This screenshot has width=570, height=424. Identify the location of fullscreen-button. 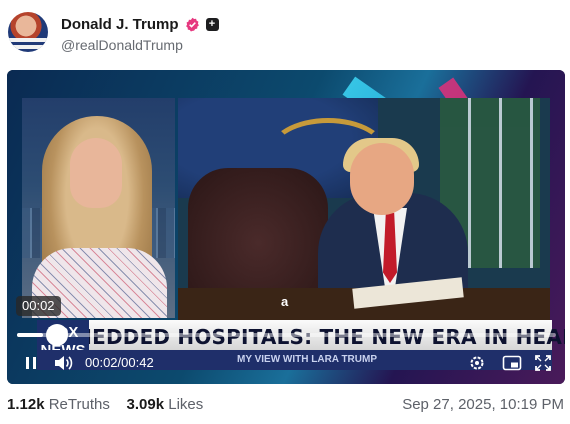
(543, 363).